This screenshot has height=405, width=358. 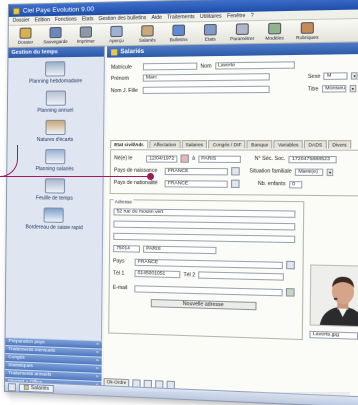 I want to click on menu-item-8: Fenêtre, so click(x=236, y=16).